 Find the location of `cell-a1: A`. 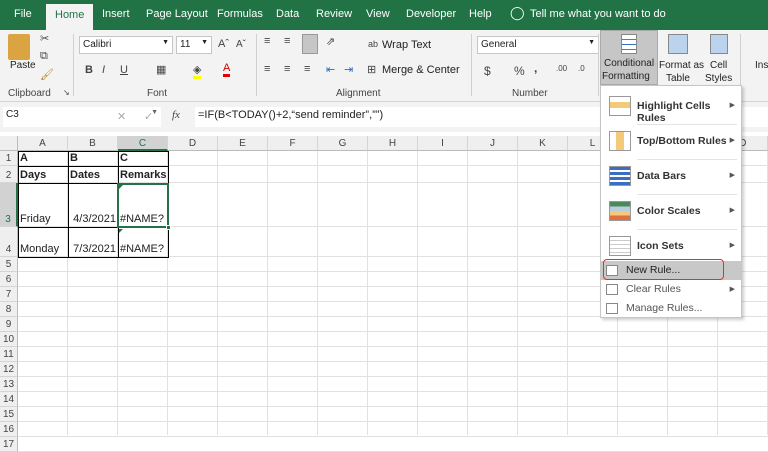

cell-a1: A is located at coordinates (43, 158).